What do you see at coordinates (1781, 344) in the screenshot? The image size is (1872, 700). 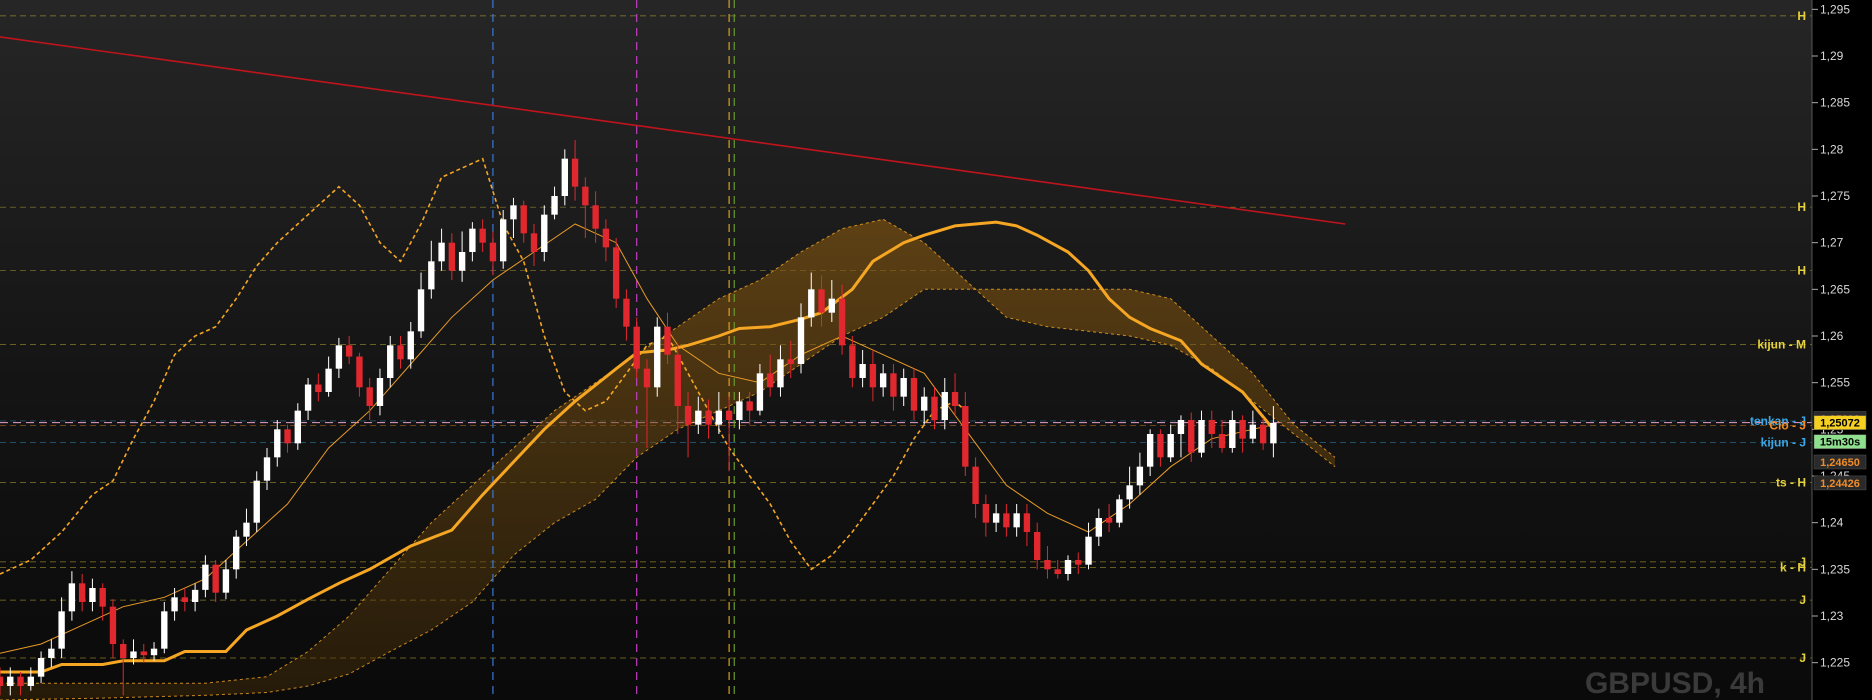 I see `level-label: kijun - M` at bounding box center [1781, 344].